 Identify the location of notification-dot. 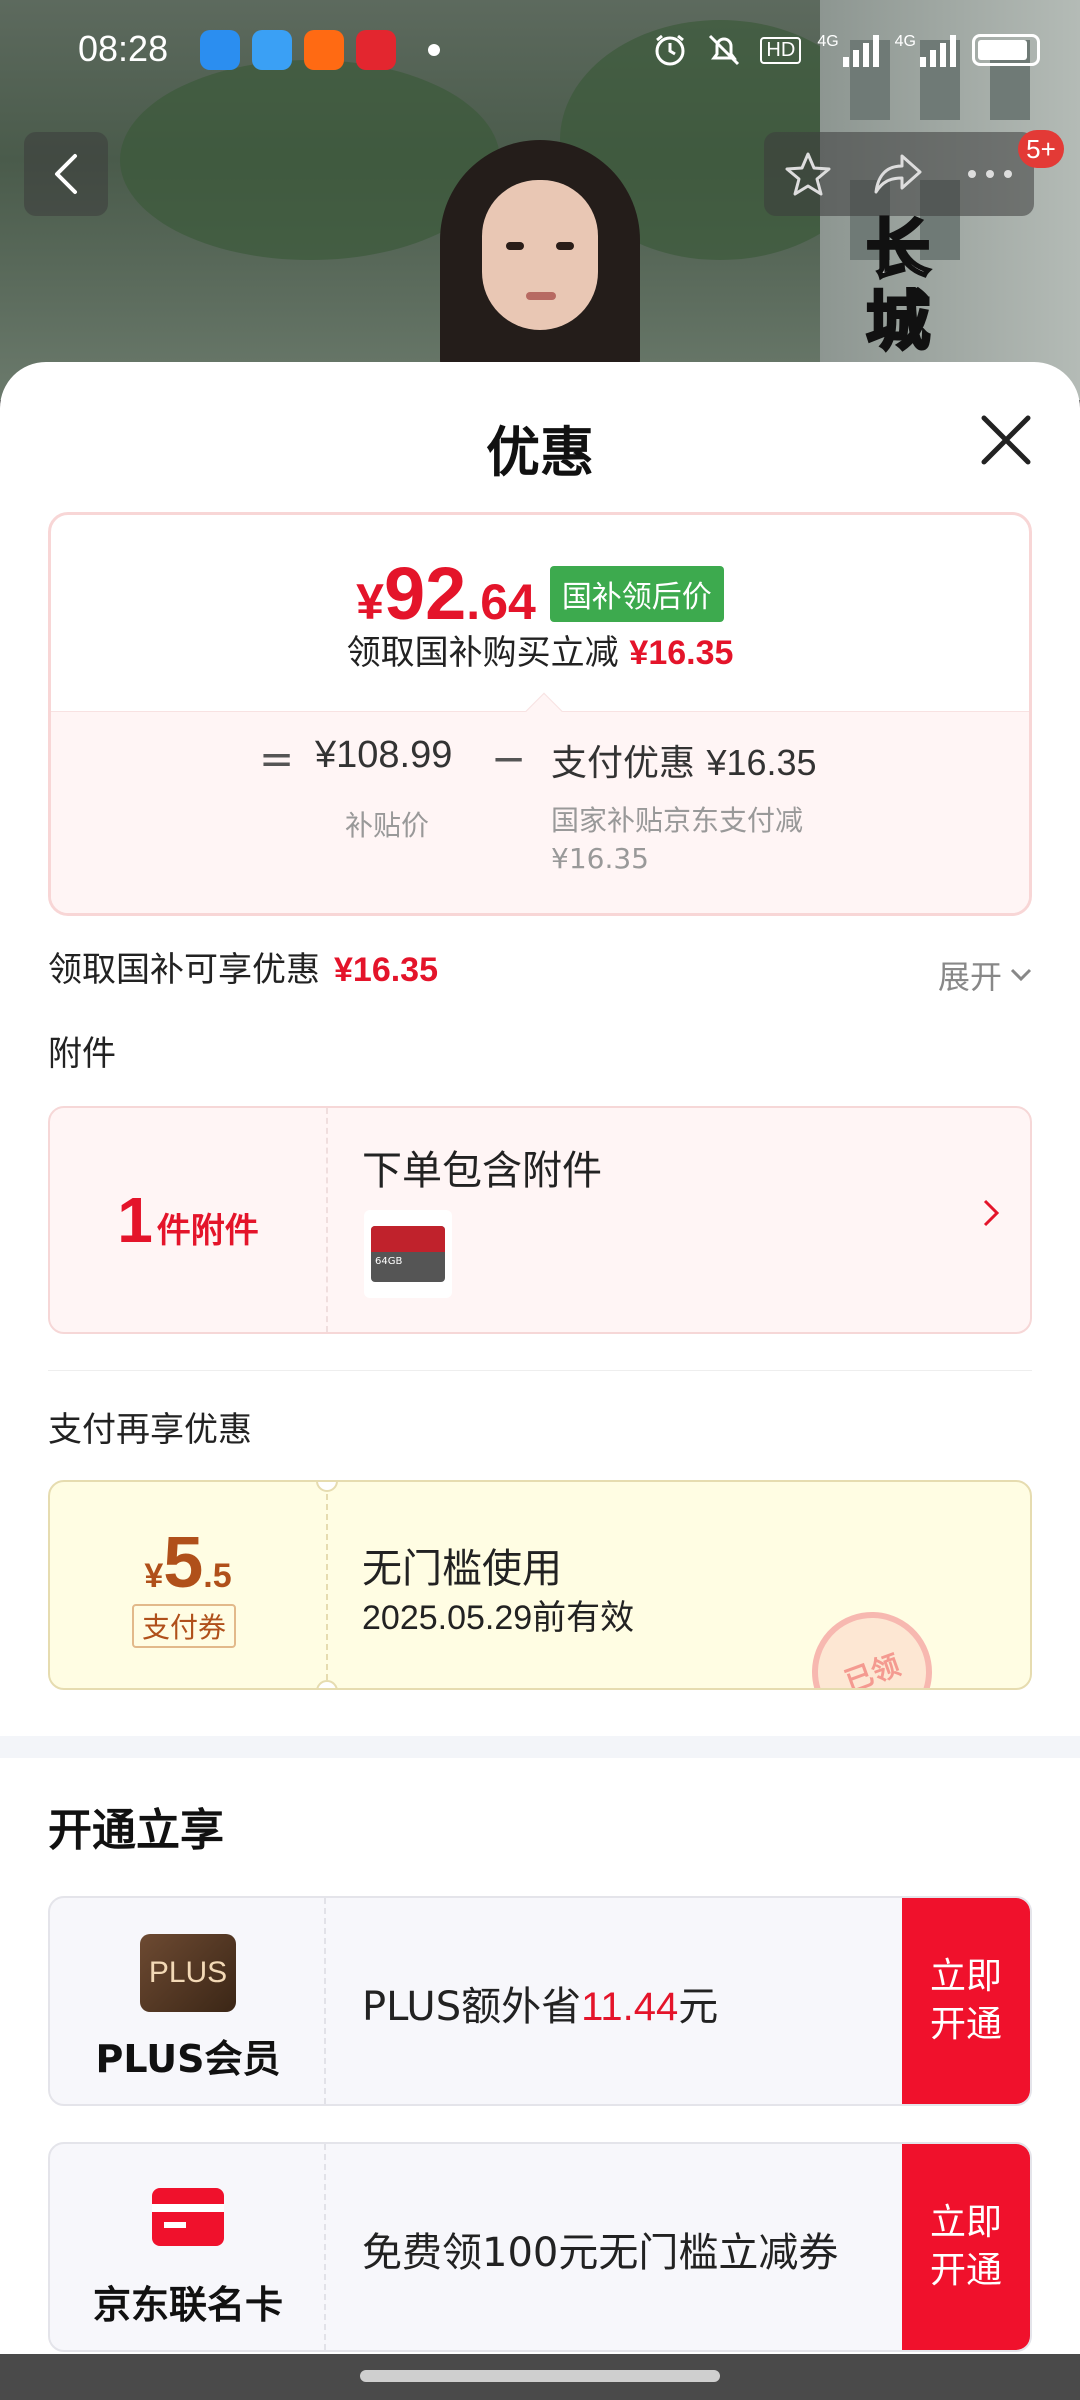
(434, 50).